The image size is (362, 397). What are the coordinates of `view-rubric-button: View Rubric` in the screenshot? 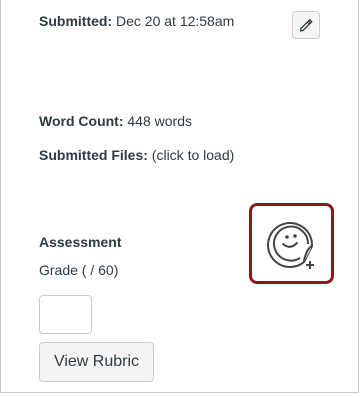 It's located at (96, 362).